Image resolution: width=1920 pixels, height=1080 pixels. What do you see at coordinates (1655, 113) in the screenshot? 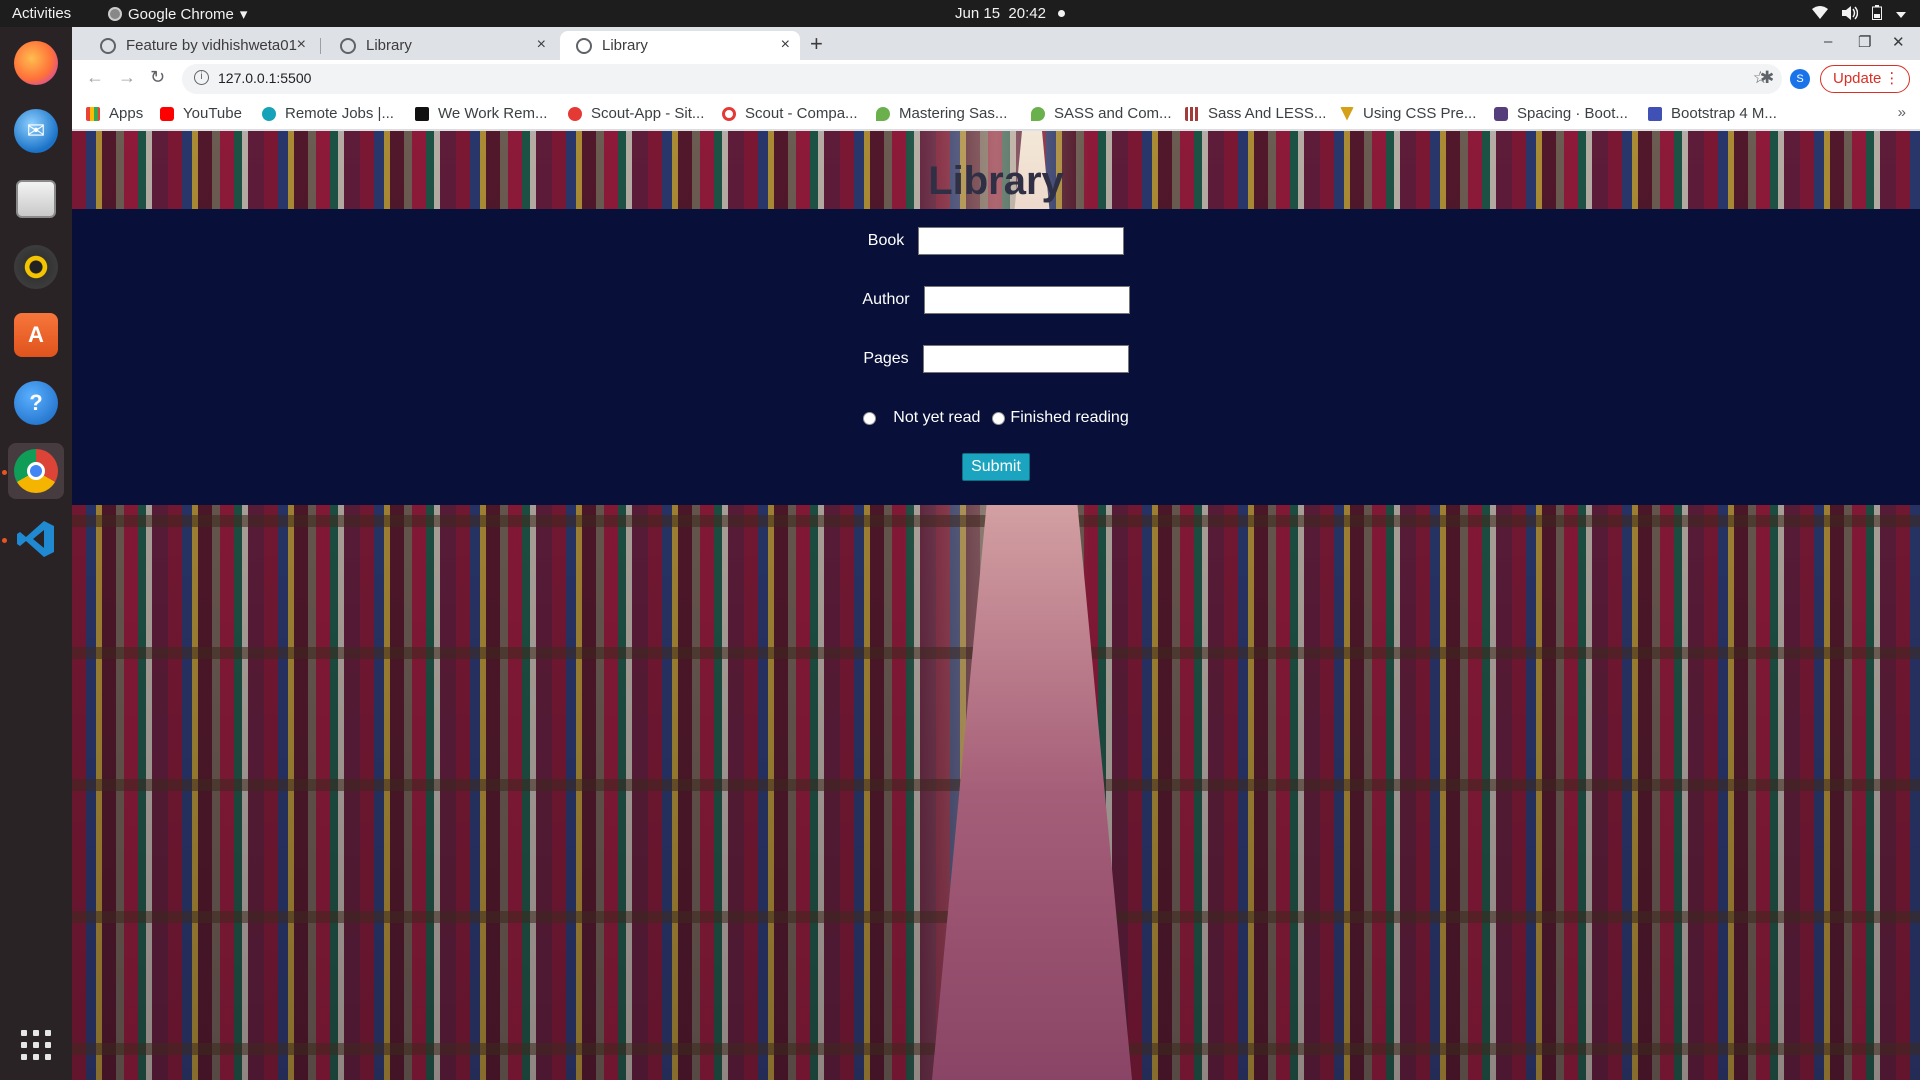
I see `bootstrap-4-icon` at bounding box center [1655, 113].